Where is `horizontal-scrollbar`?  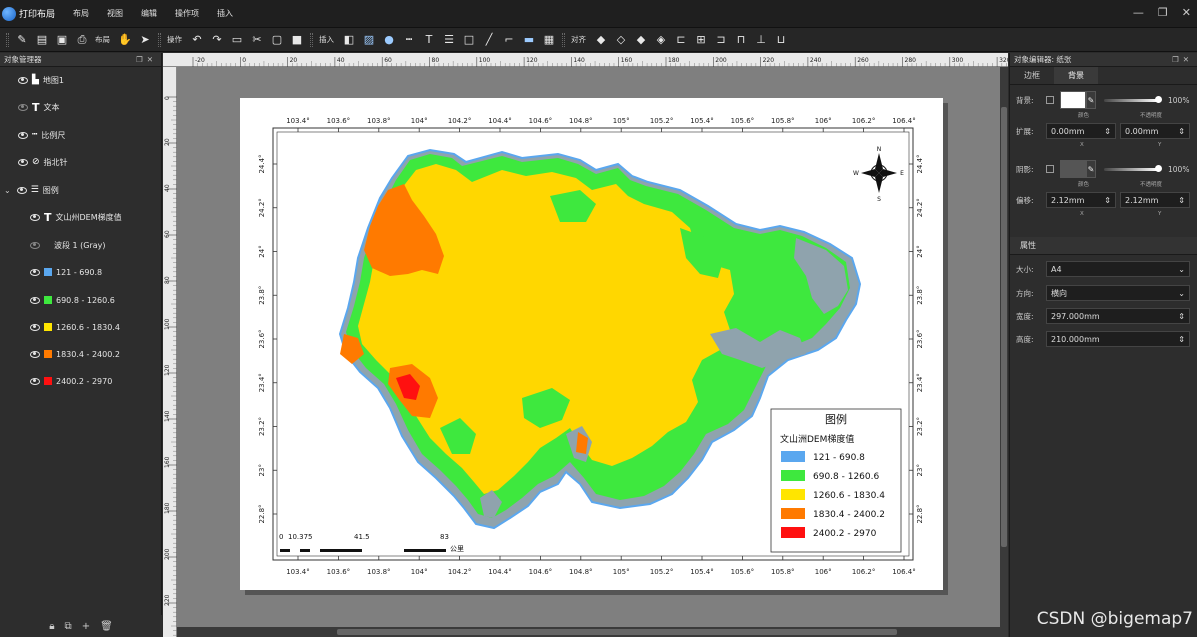 horizontal-scrollbar is located at coordinates (592, 632).